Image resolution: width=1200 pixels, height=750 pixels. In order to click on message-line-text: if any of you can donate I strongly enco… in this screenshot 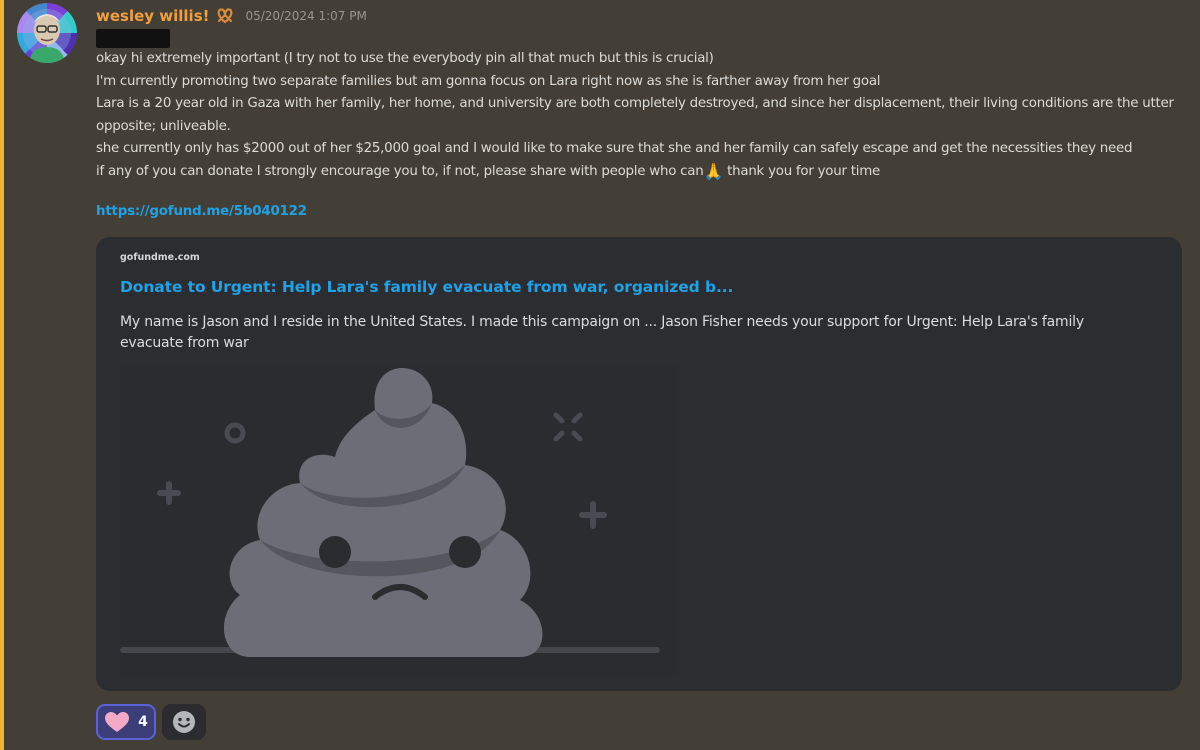, I will do `click(400, 171)`.